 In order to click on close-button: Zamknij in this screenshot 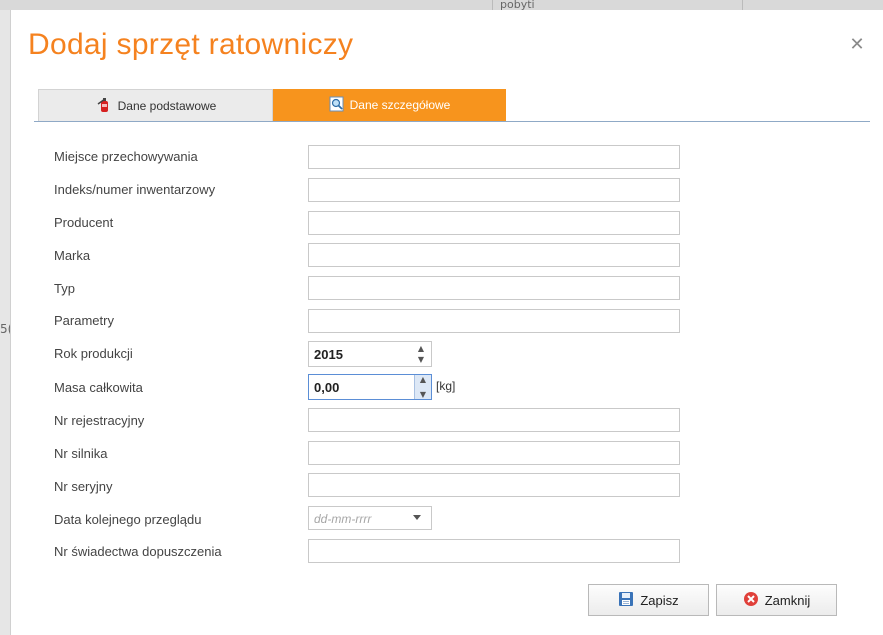, I will do `click(776, 600)`.